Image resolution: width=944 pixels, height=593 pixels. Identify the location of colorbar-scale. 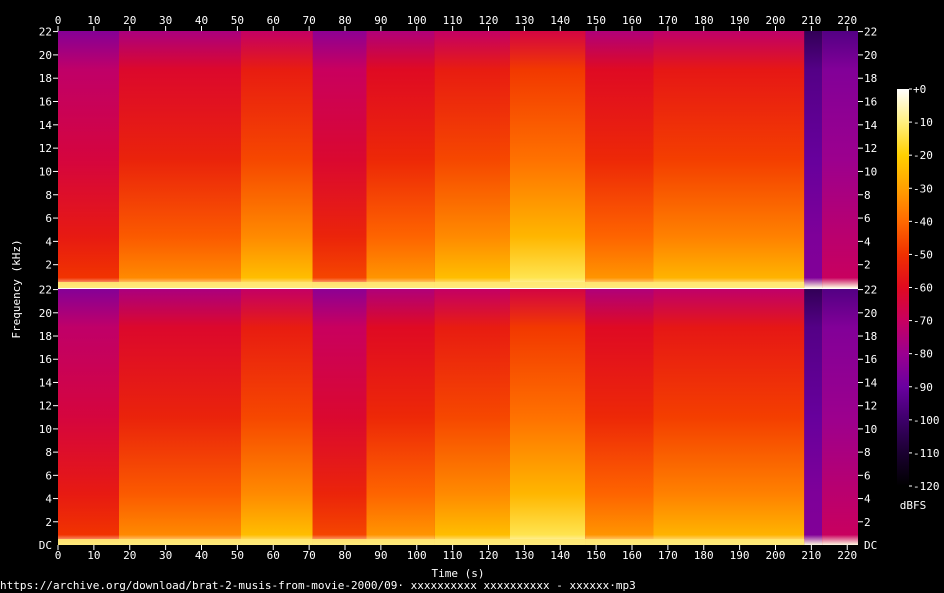
(903, 287).